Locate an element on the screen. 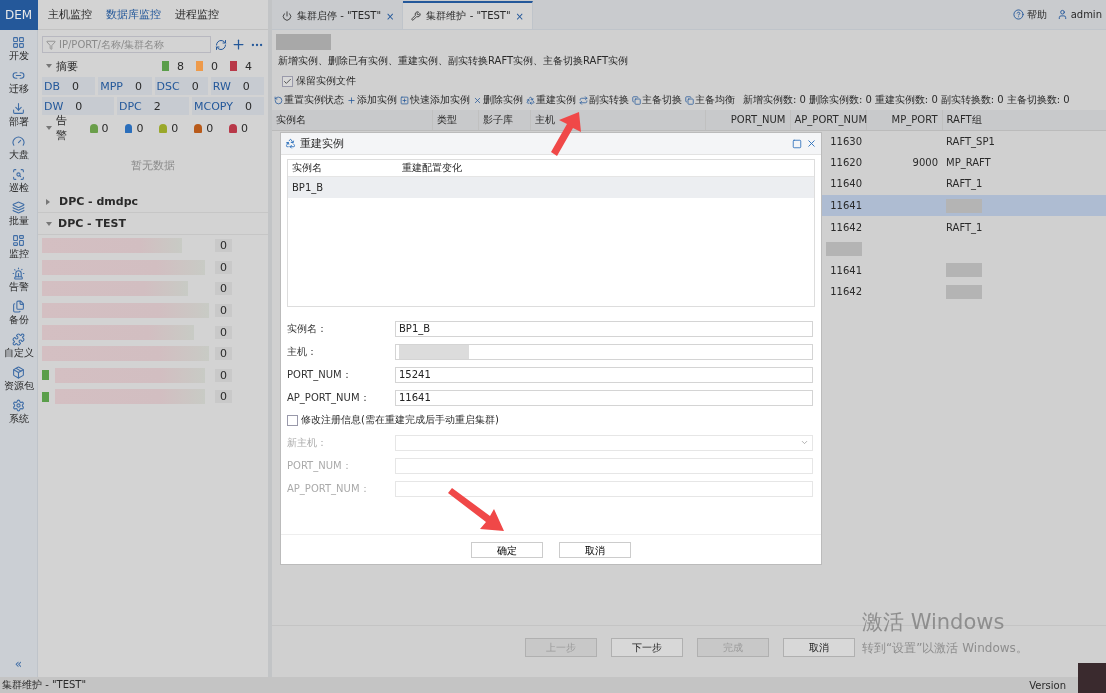  column-header: 主机 is located at coordinates (617, 120).